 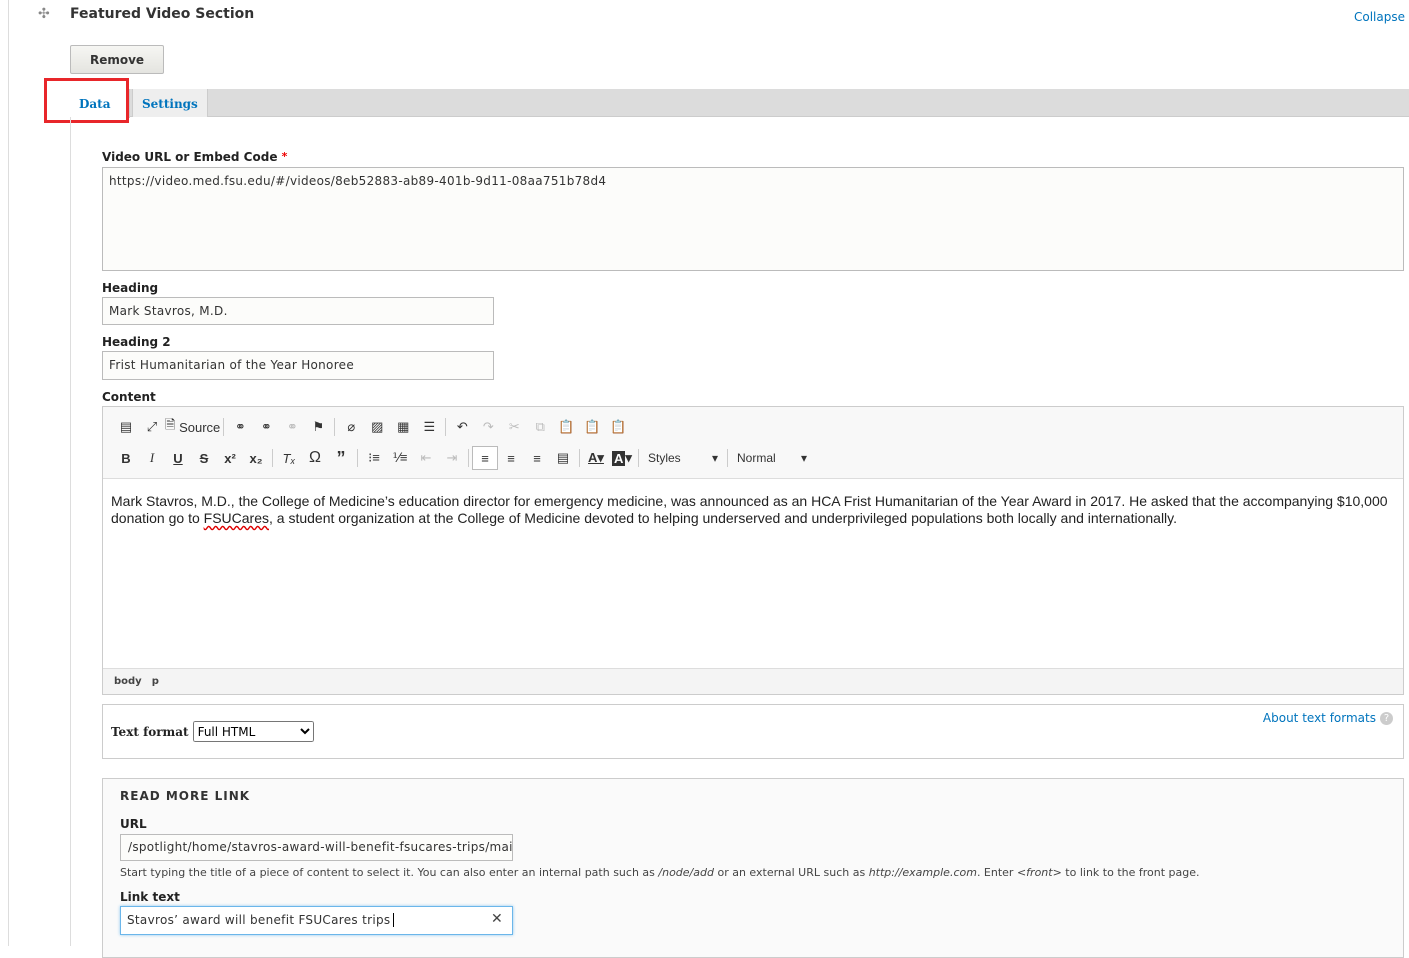 What do you see at coordinates (133, 824) in the screenshot?
I see `url-label: URL` at bounding box center [133, 824].